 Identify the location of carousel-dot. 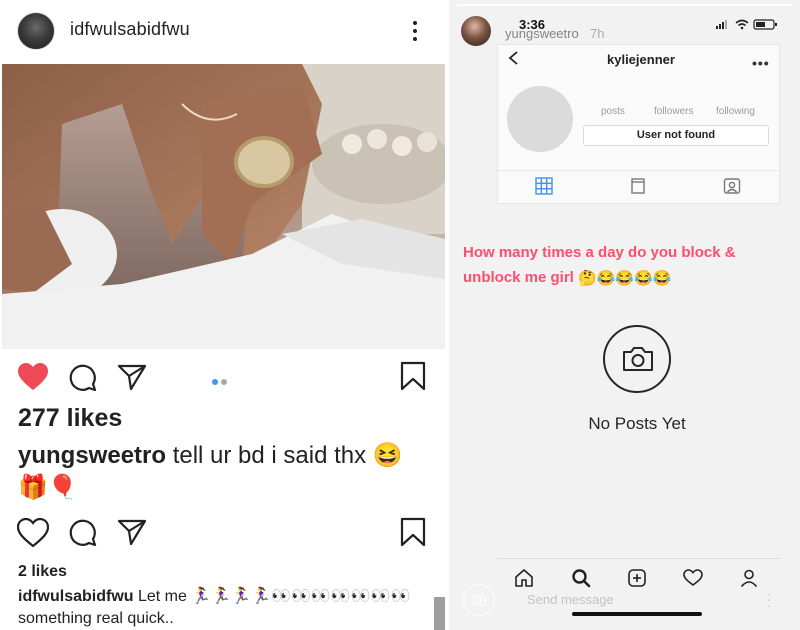
(224, 382).